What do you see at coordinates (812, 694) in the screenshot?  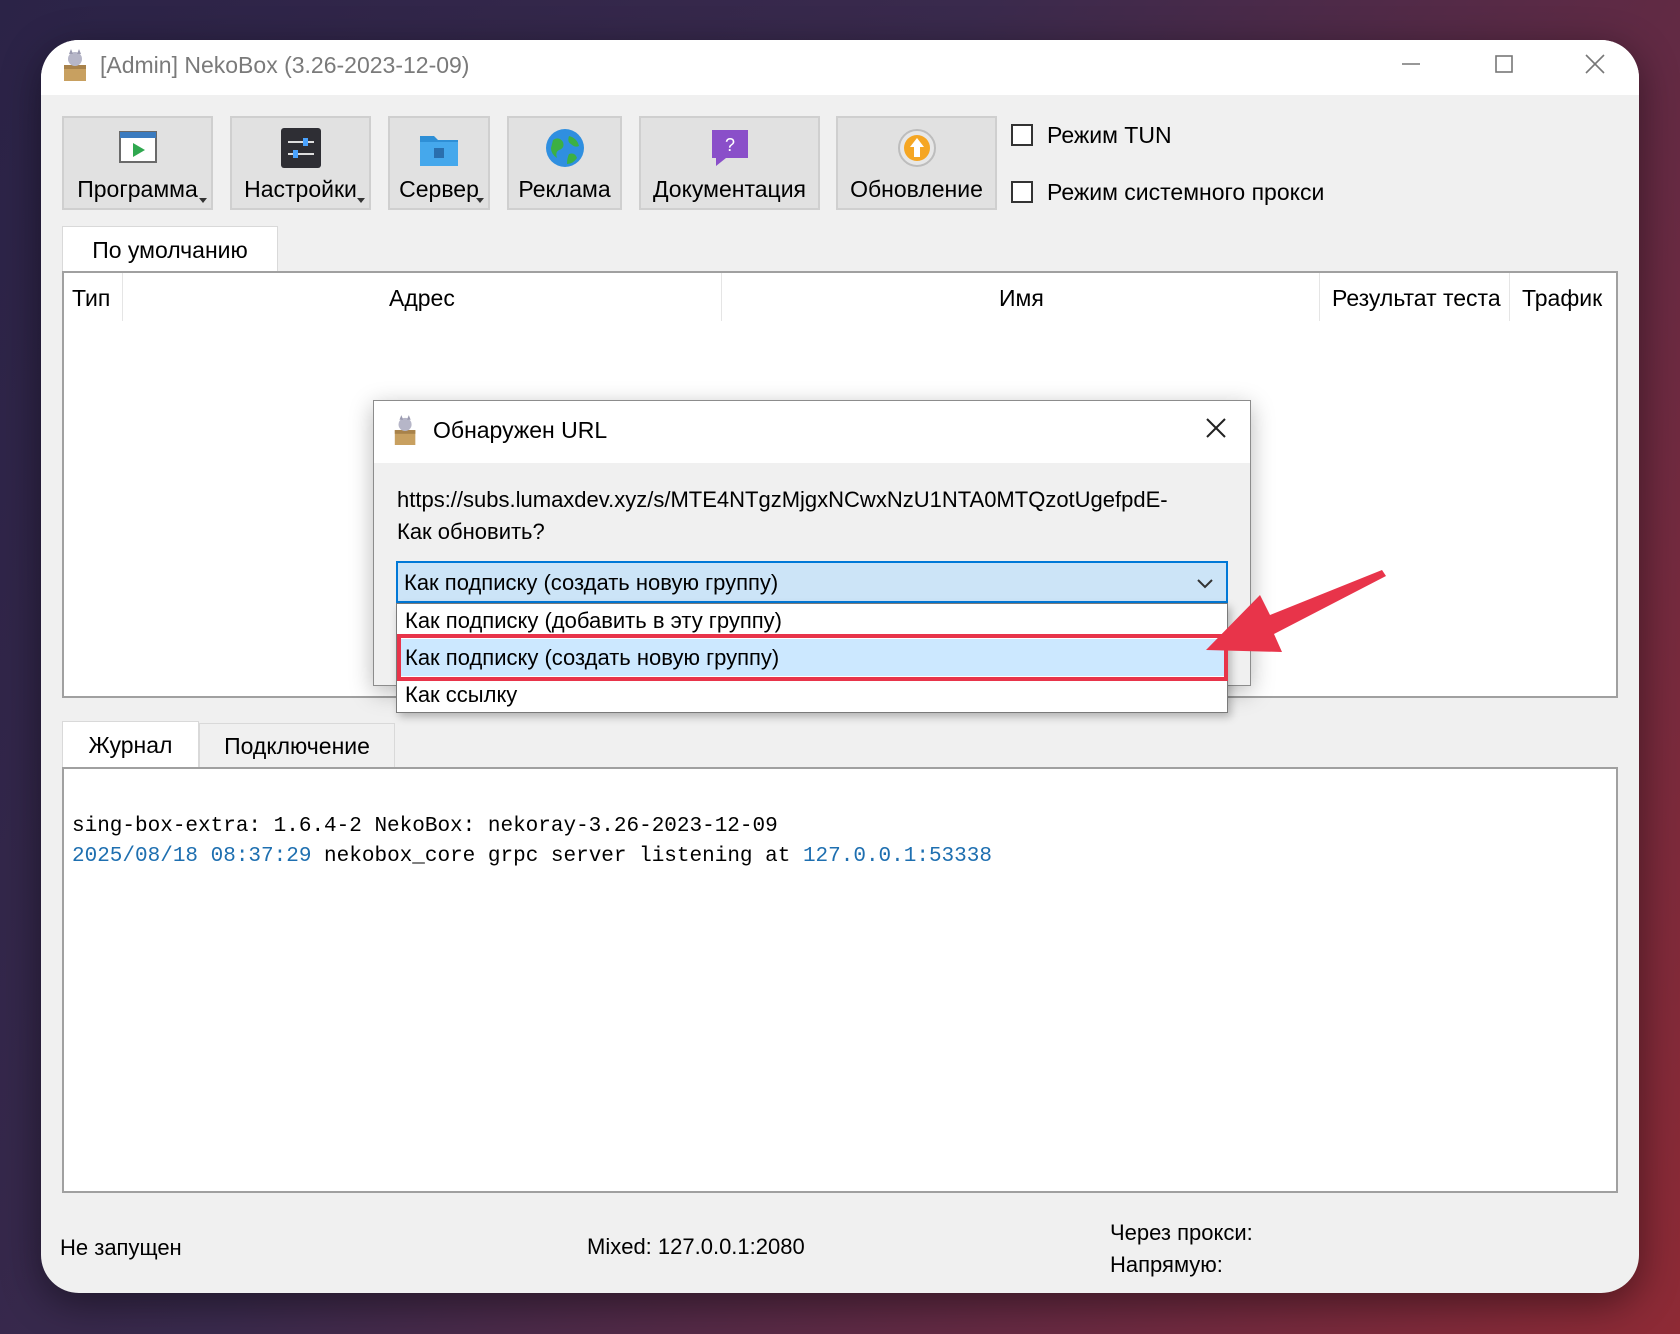 I see `option-as-link: Как ссылку` at bounding box center [812, 694].